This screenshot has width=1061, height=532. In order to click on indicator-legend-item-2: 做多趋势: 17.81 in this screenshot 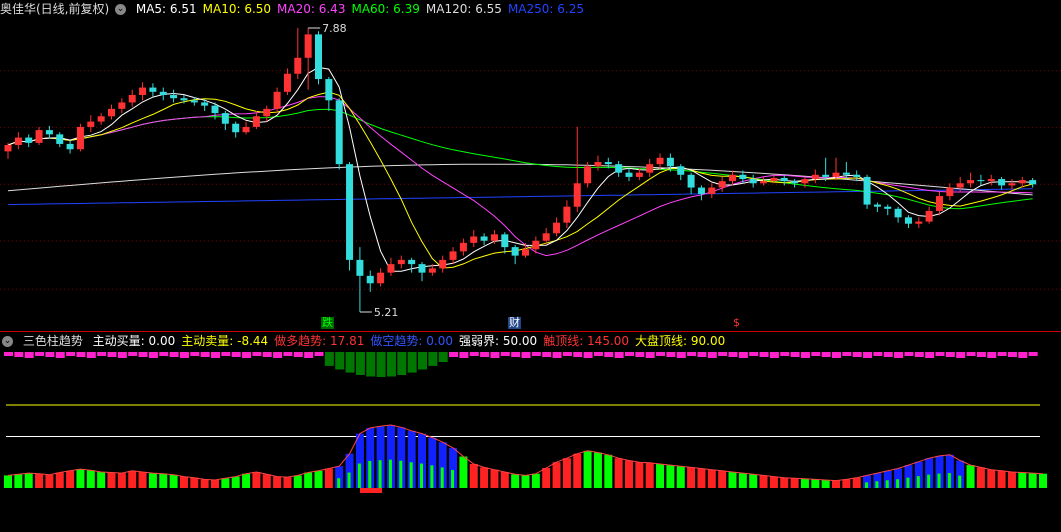, I will do `click(319, 341)`.